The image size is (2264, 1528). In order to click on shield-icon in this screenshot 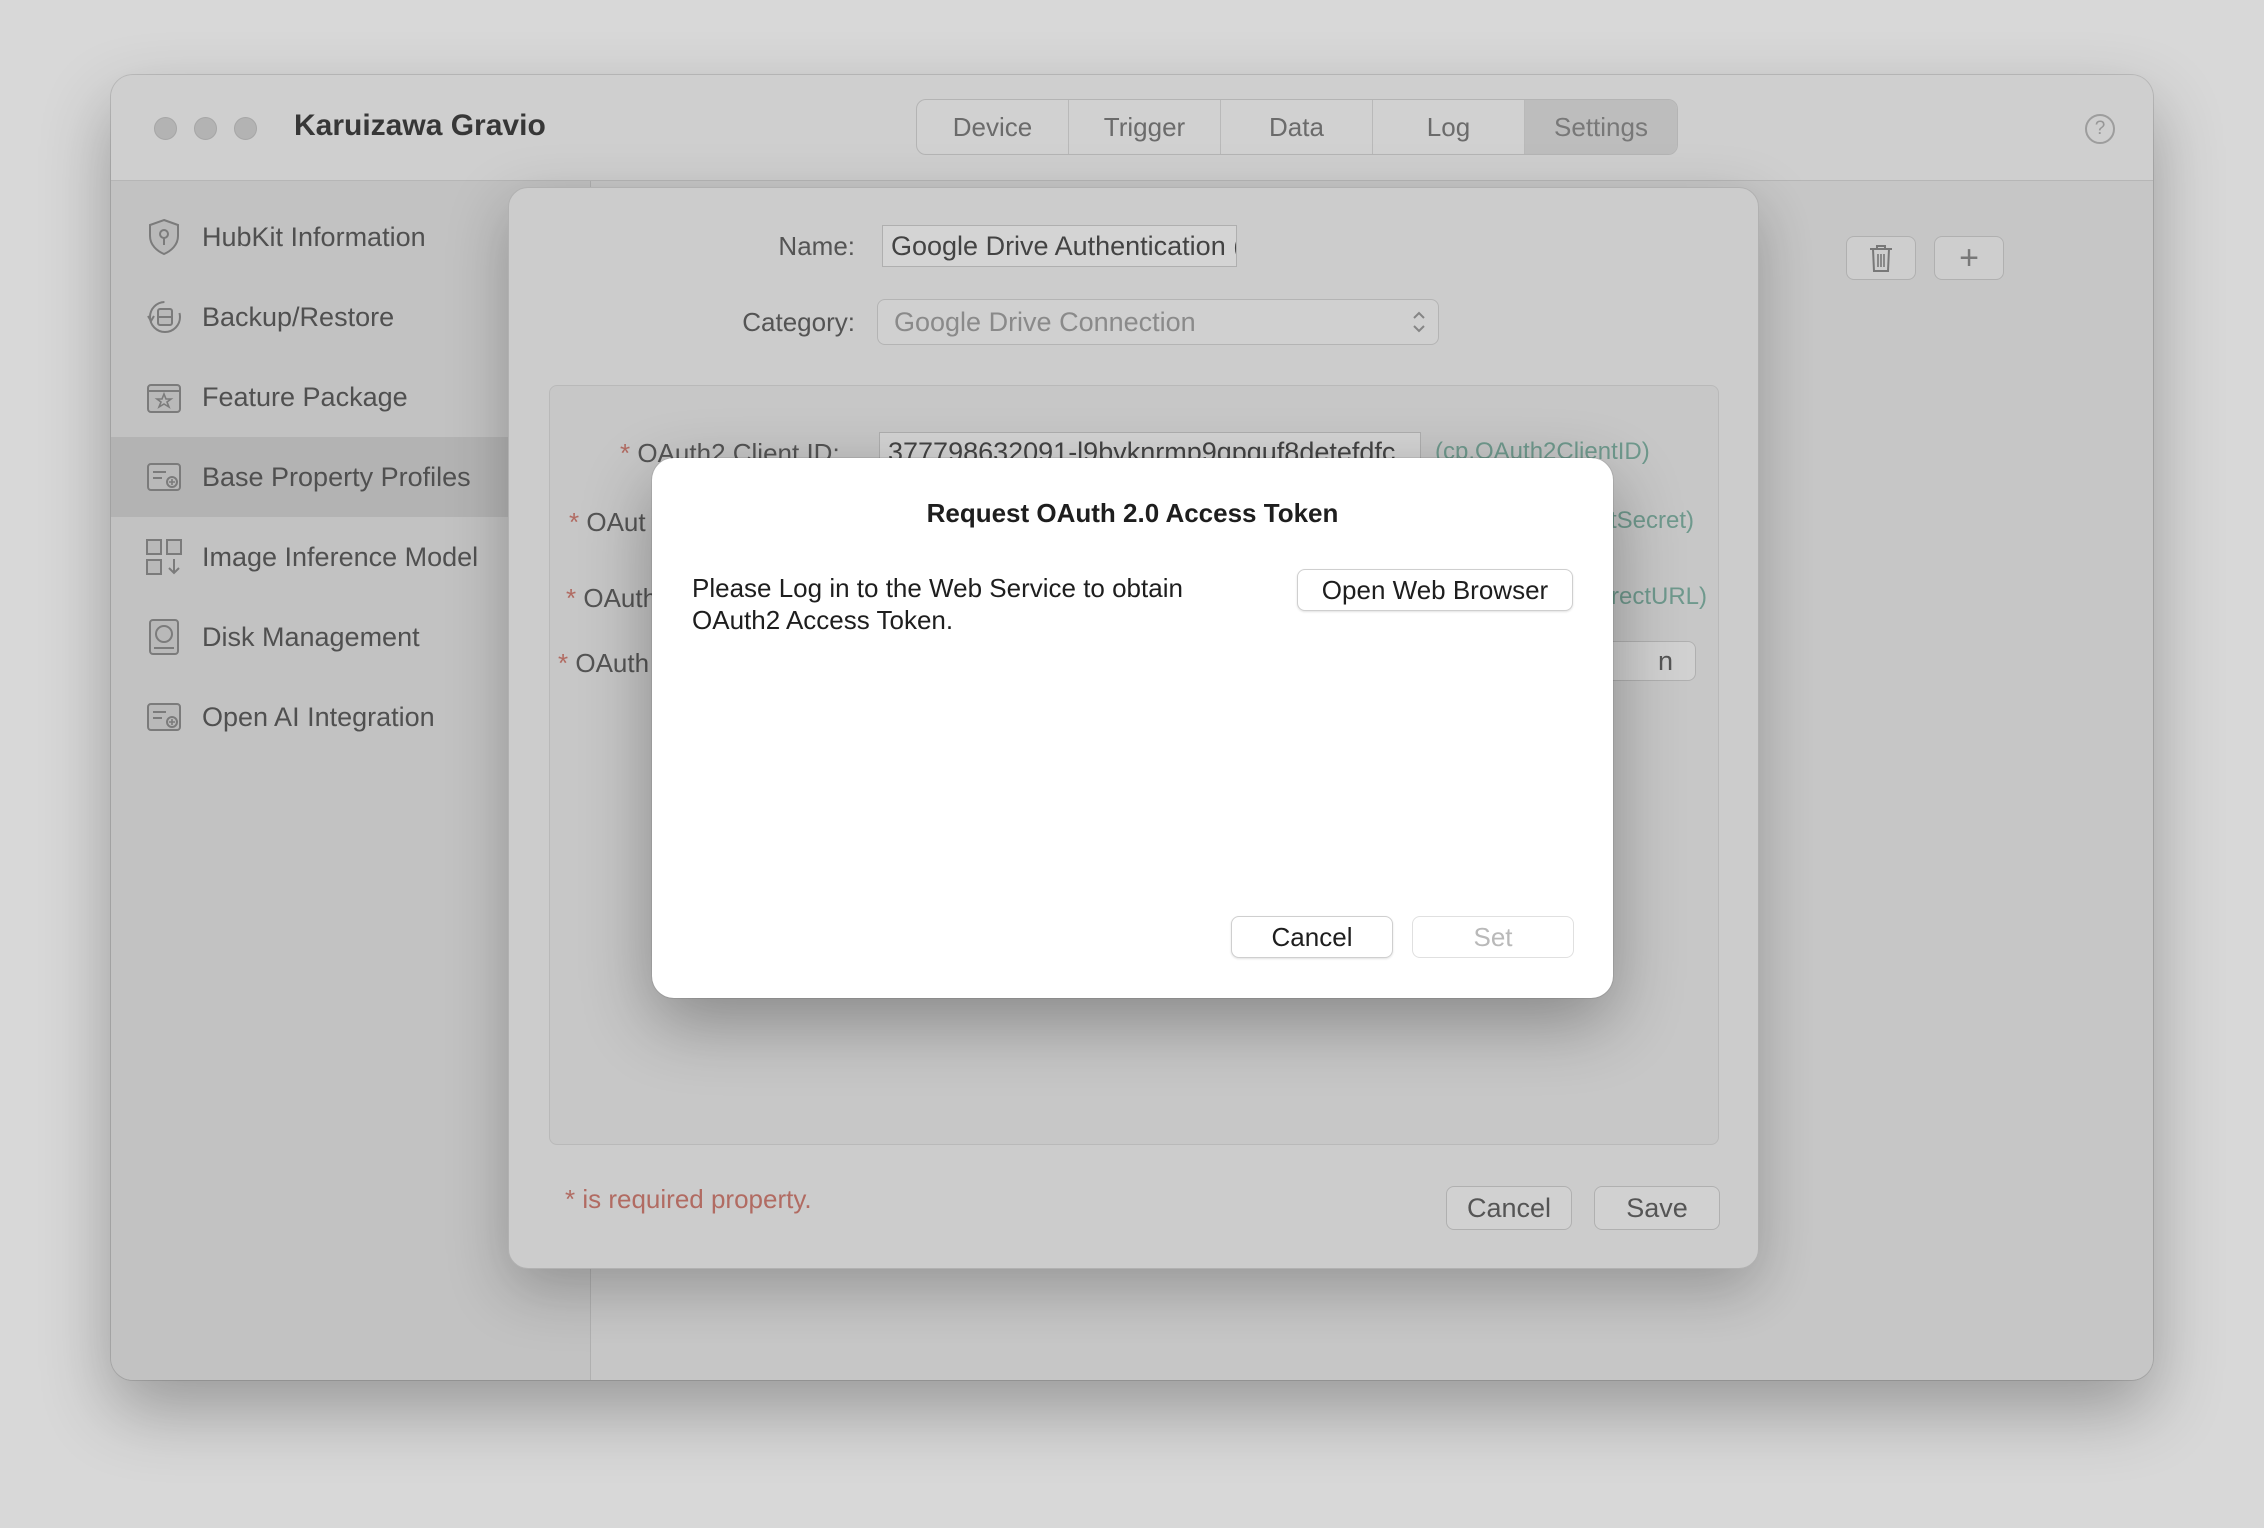, I will do `click(164, 237)`.